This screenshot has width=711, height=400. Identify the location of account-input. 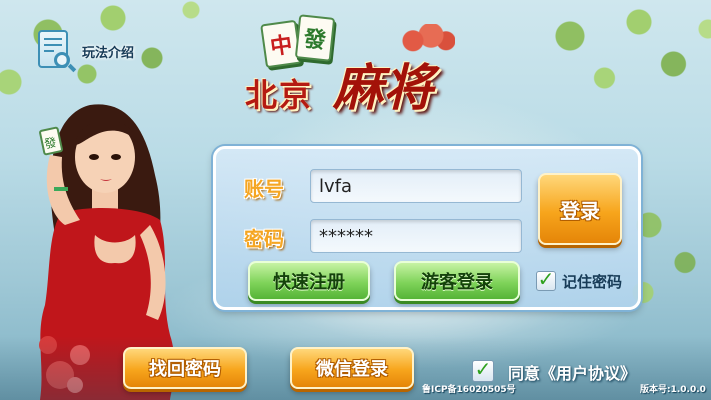
(416, 186).